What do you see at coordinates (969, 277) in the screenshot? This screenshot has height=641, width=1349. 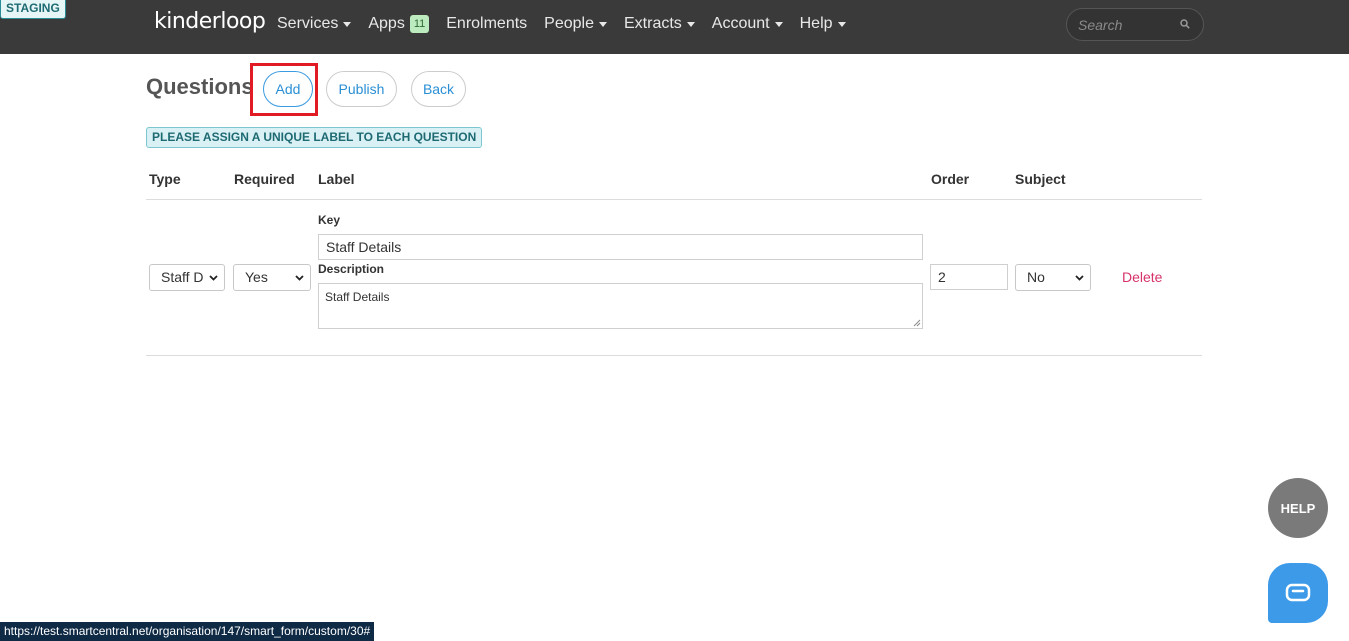 I see `order-input: 2` at bounding box center [969, 277].